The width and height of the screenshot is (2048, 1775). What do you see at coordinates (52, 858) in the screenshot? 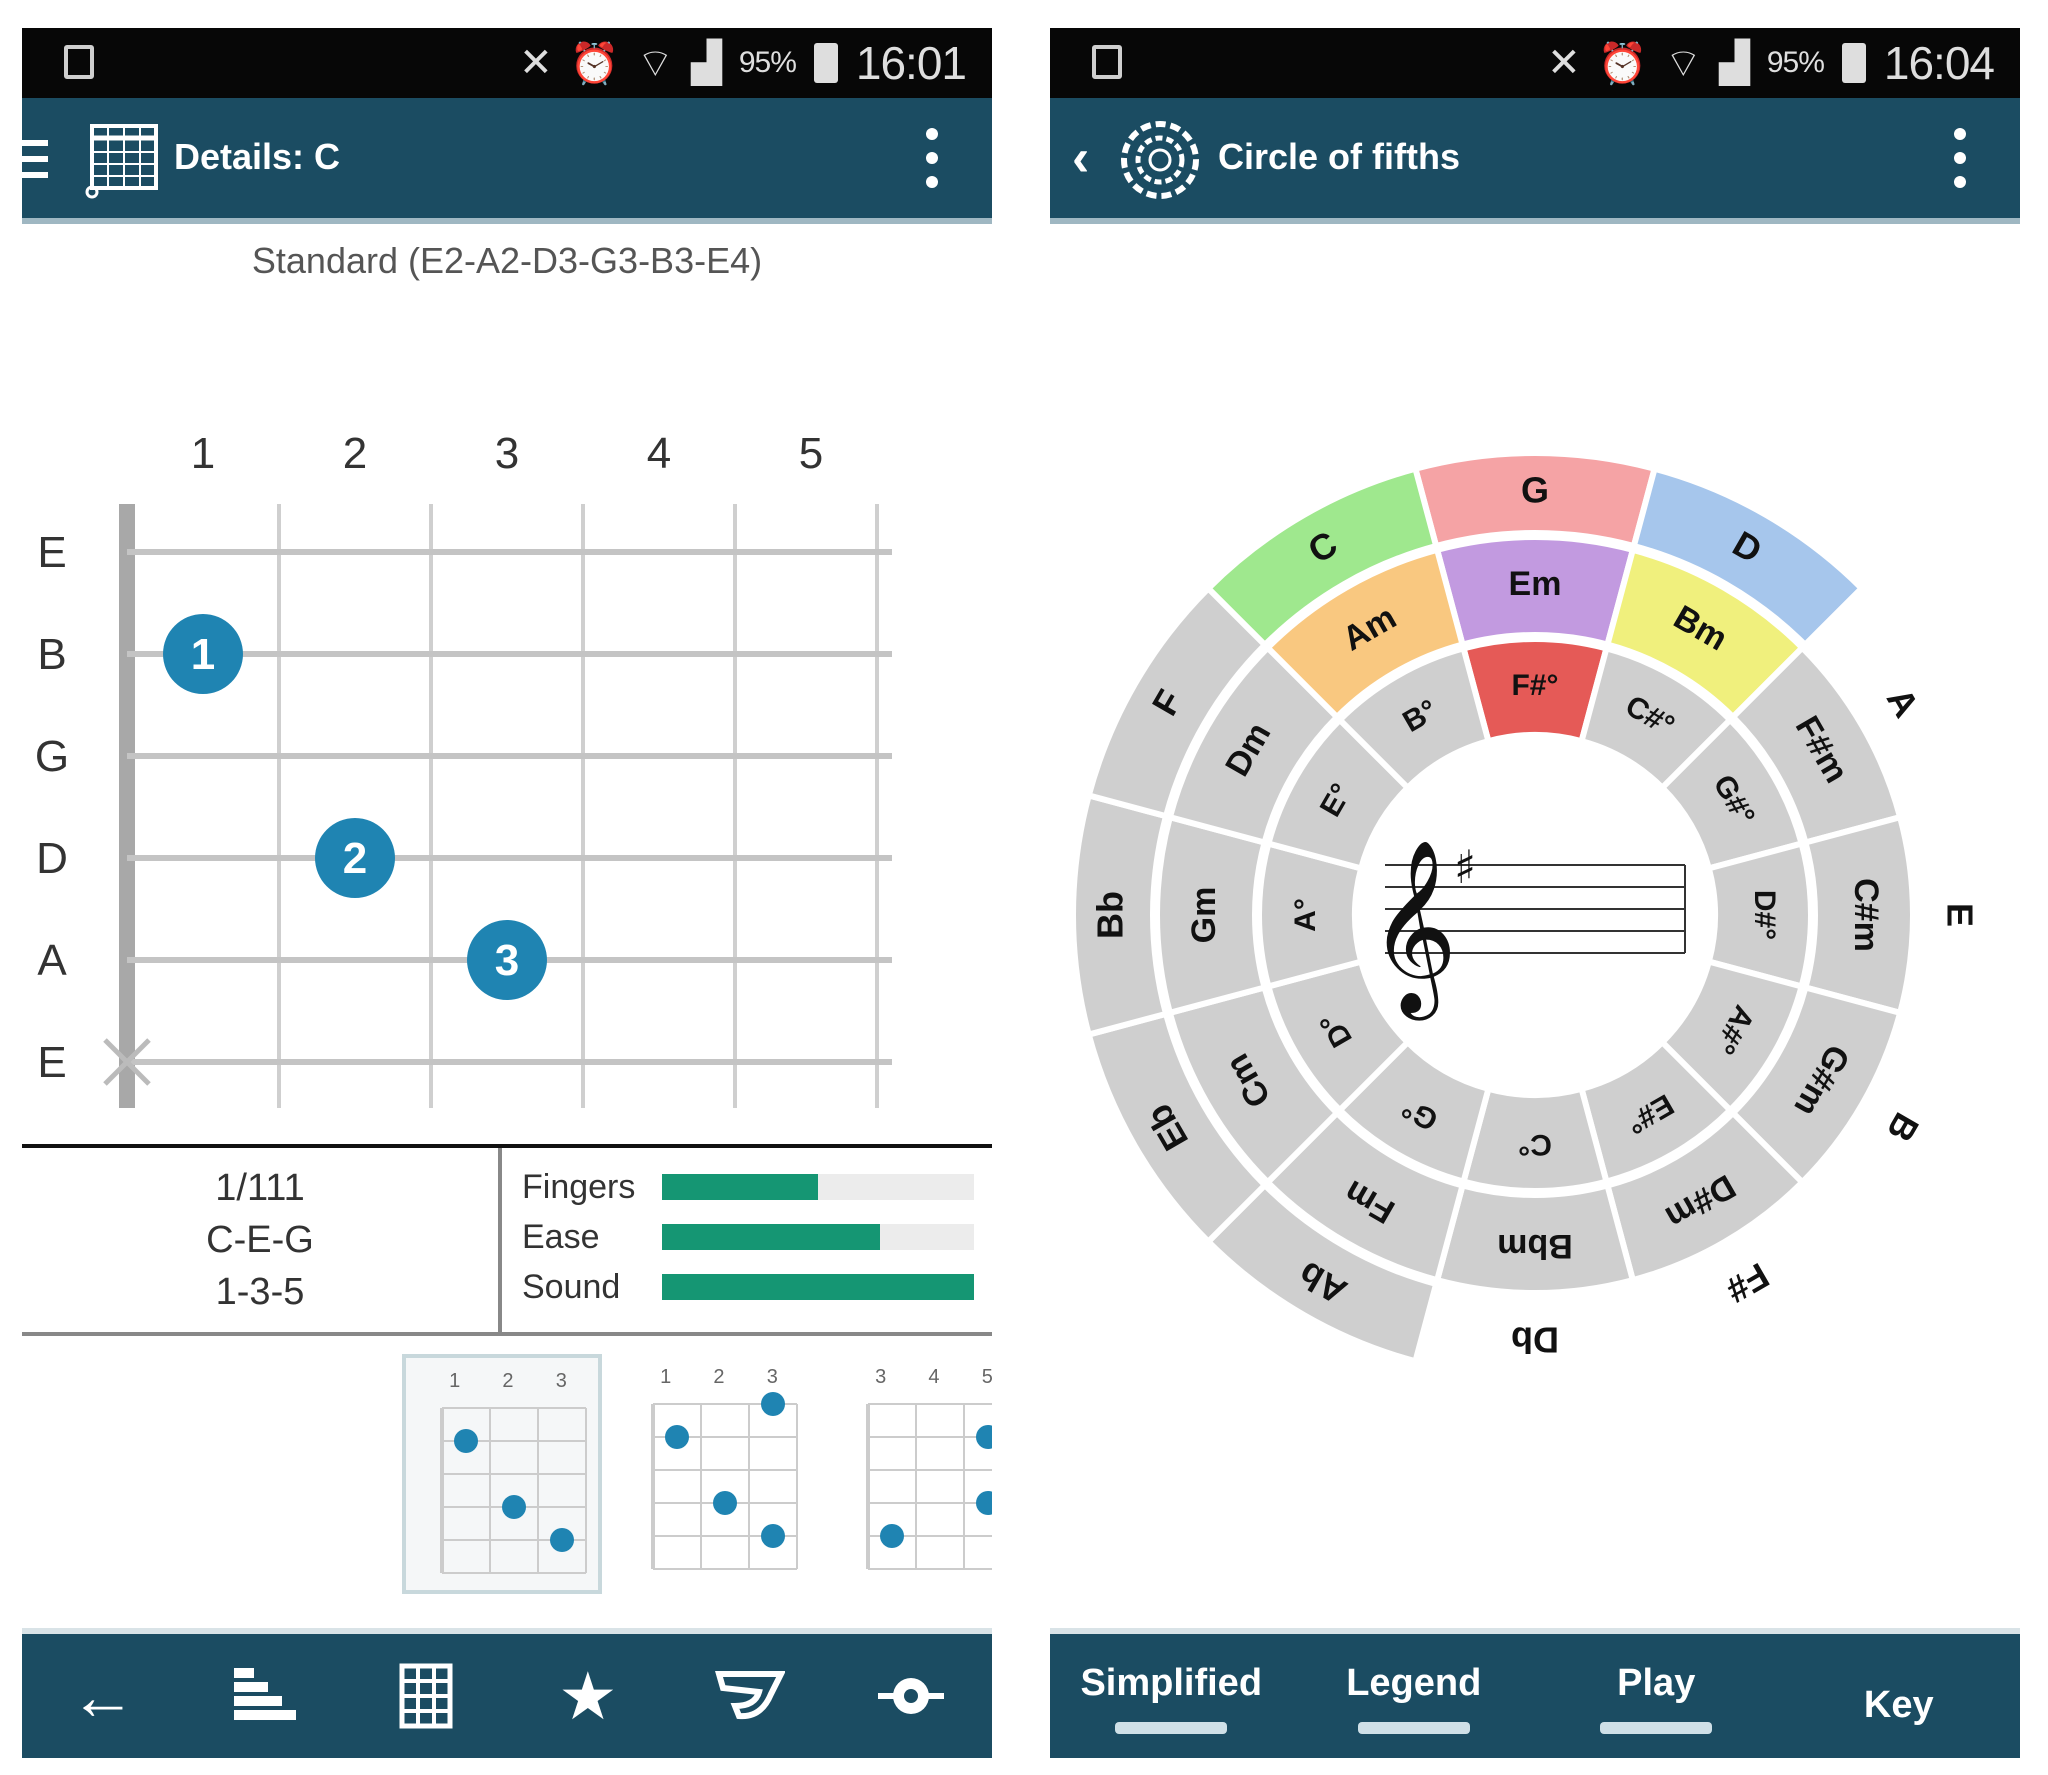
I see `string-name: D` at bounding box center [52, 858].